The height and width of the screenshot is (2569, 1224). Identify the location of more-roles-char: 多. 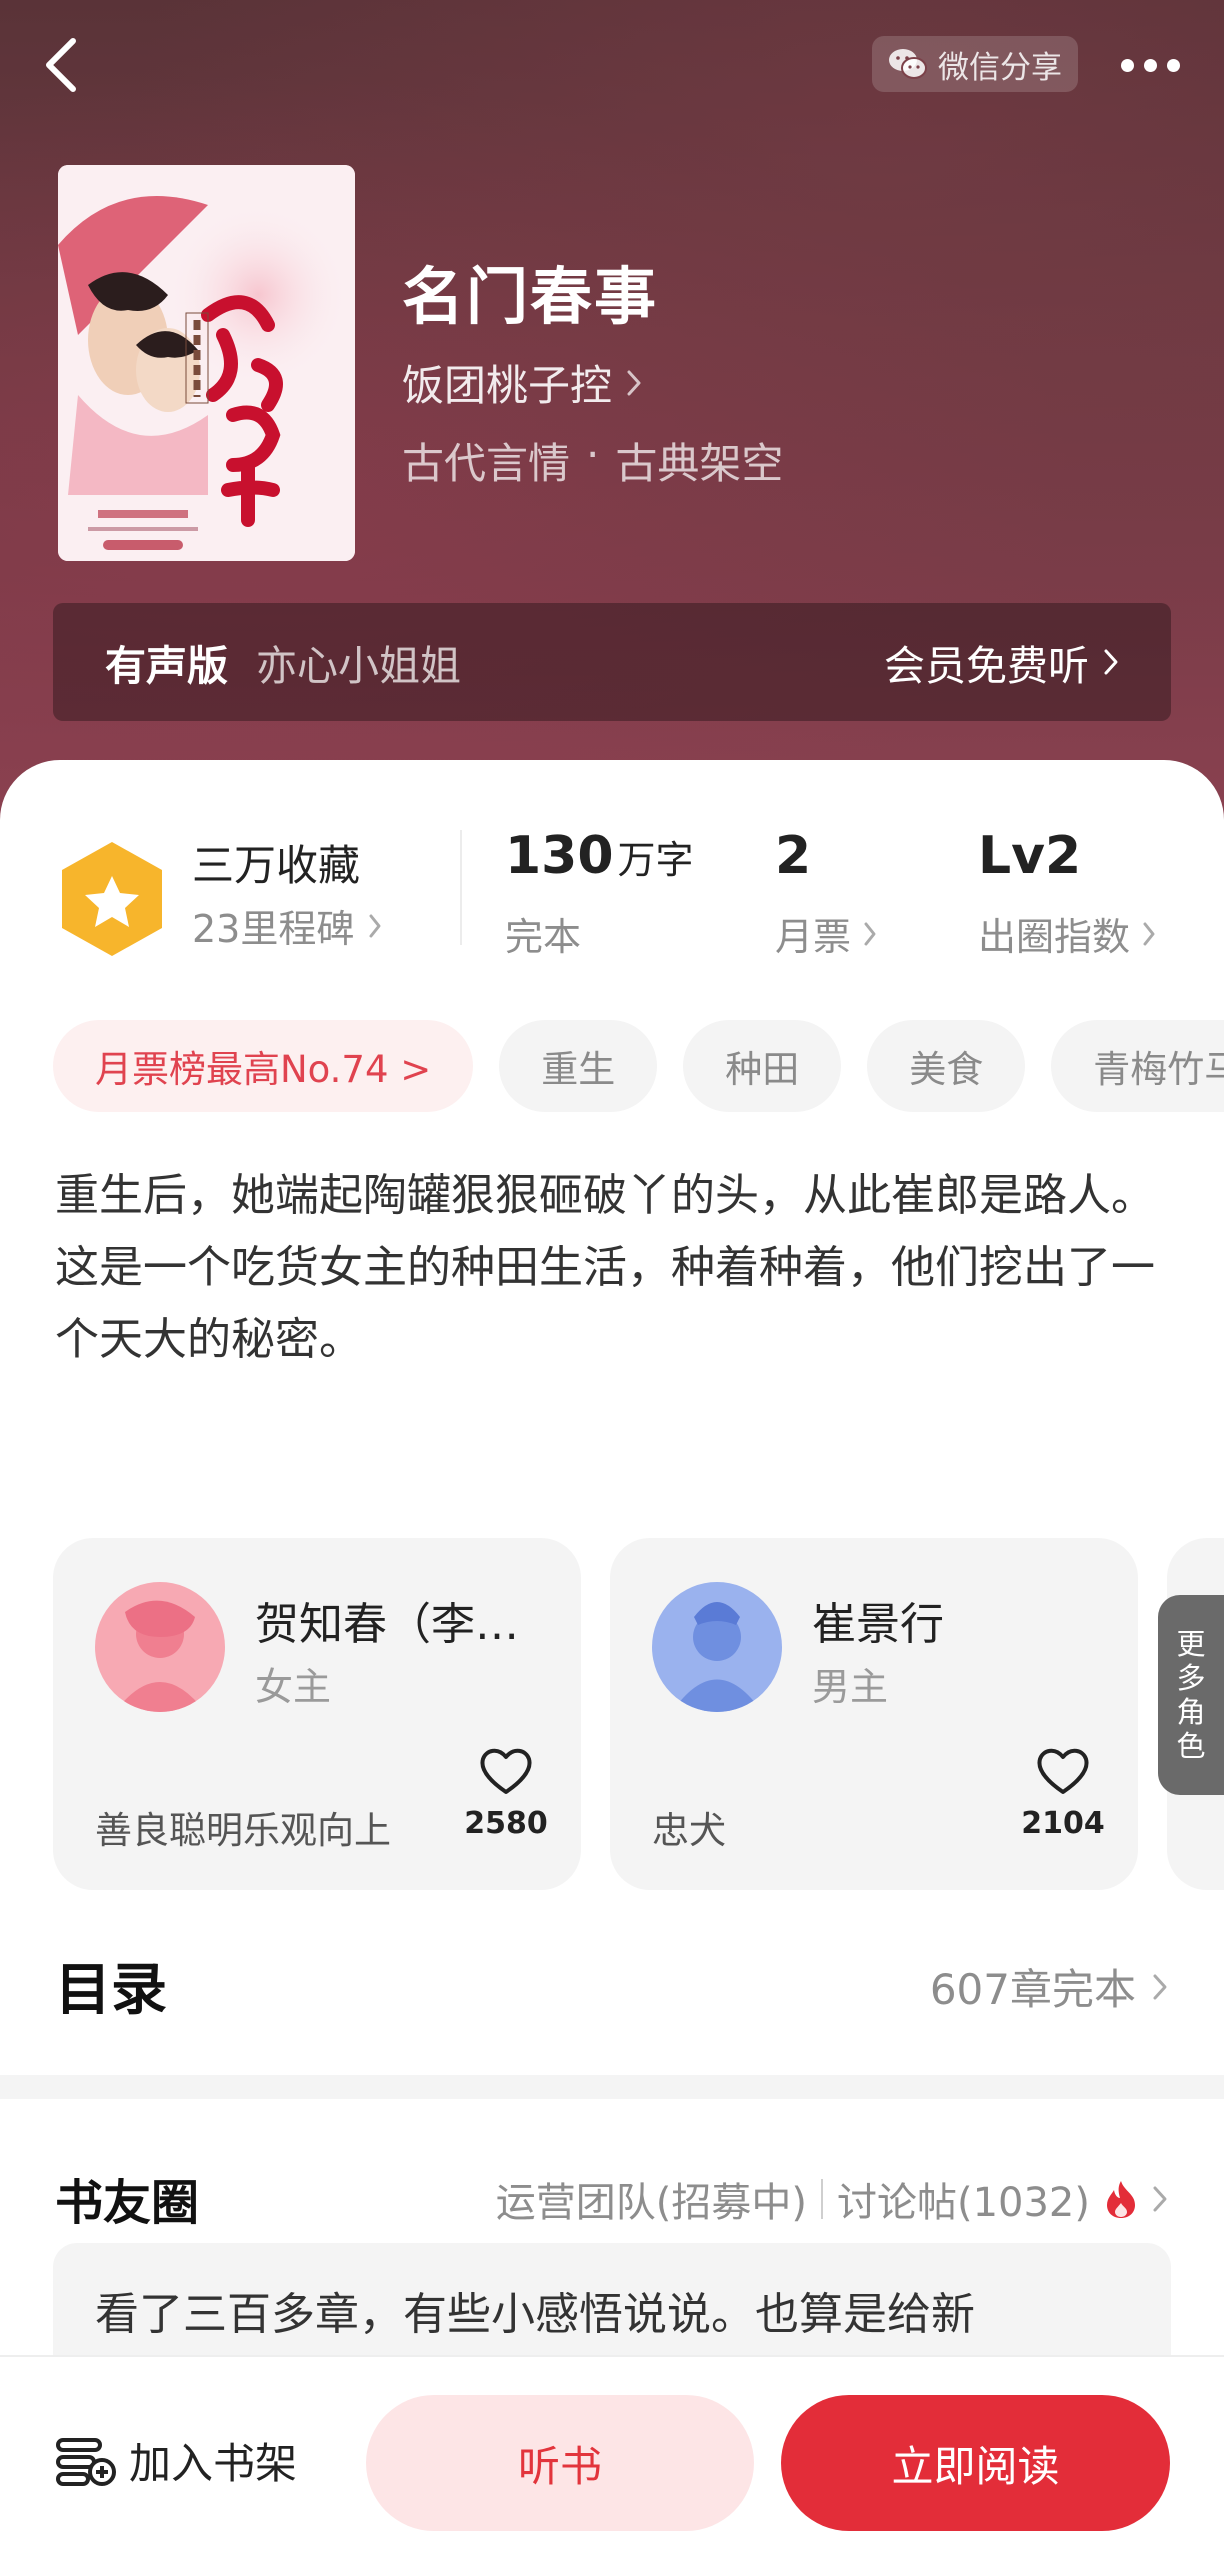
(1191, 1678).